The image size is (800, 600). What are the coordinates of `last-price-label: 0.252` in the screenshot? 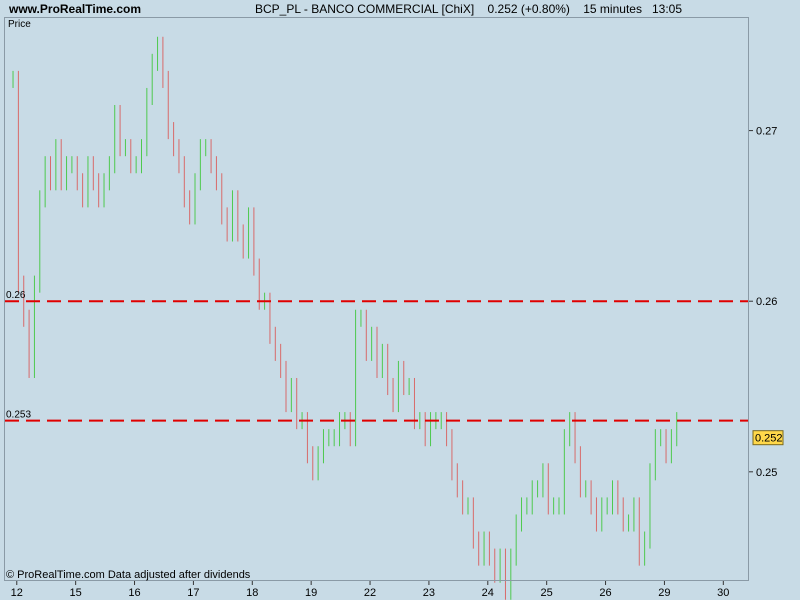 It's located at (769, 439).